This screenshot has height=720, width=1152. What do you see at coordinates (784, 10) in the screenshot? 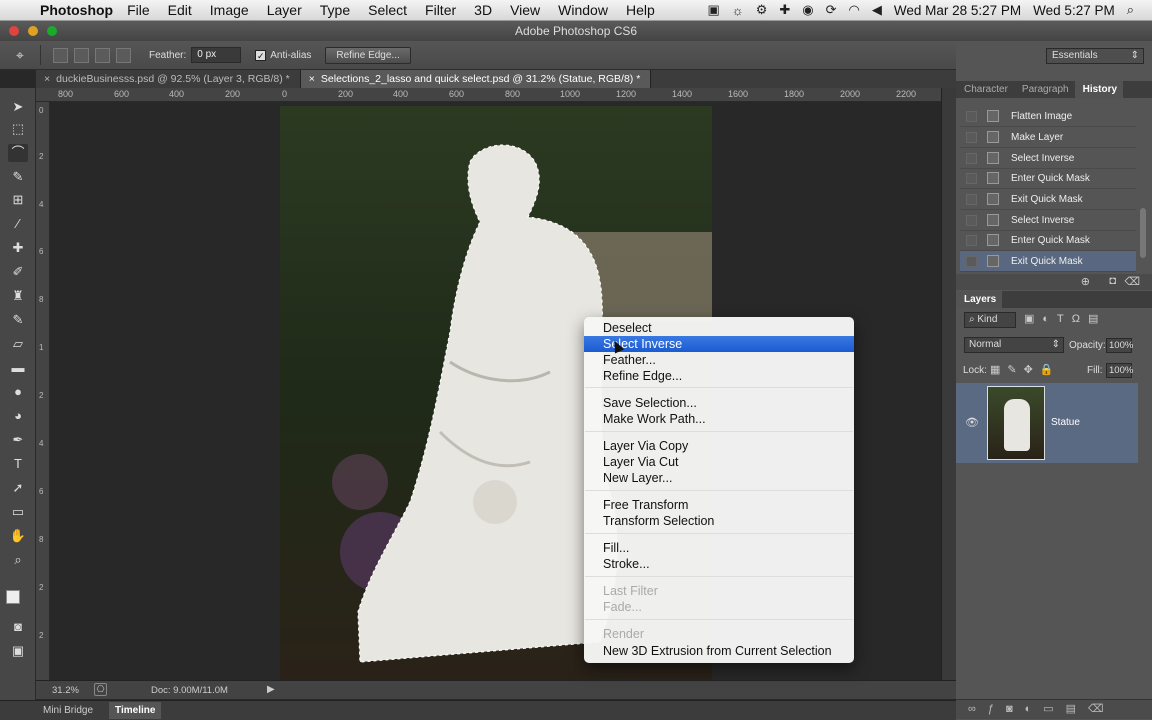
I see `plus-icon: ✚` at bounding box center [784, 10].